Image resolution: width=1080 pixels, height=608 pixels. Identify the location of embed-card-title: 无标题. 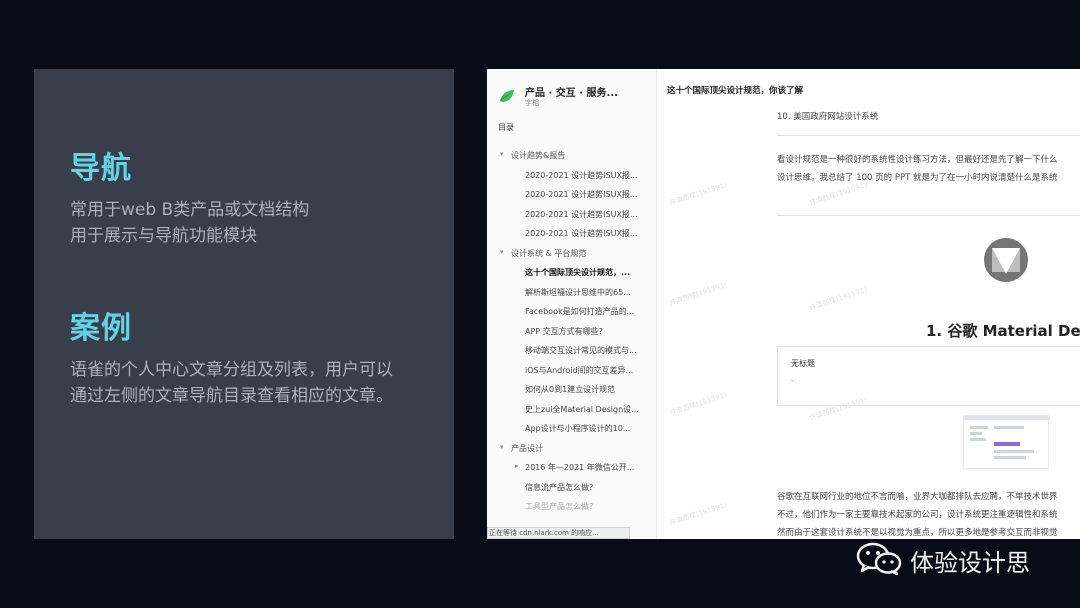
(803, 363).